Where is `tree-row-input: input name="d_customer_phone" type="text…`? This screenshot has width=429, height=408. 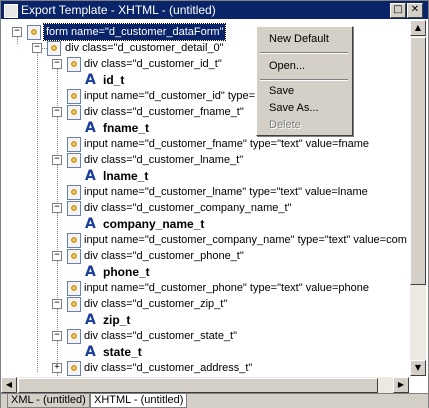
tree-row-input: input name="d_customer_phone" type="text… is located at coordinates (205, 288).